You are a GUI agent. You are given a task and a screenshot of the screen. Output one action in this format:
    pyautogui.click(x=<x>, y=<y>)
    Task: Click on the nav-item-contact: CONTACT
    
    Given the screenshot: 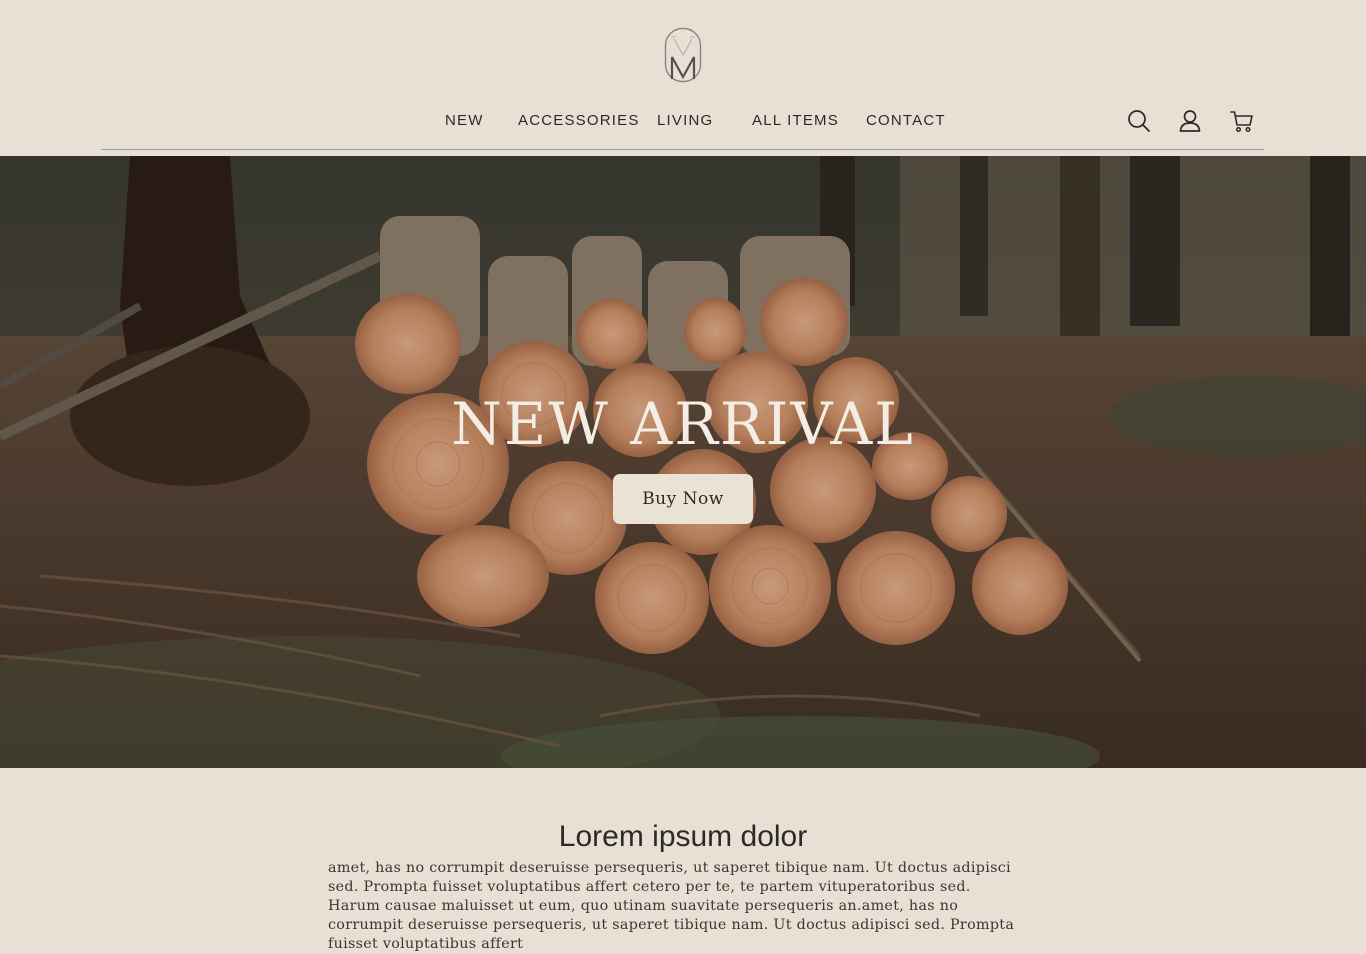 What is the action you would take?
    pyautogui.click(x=906, y=120)
    